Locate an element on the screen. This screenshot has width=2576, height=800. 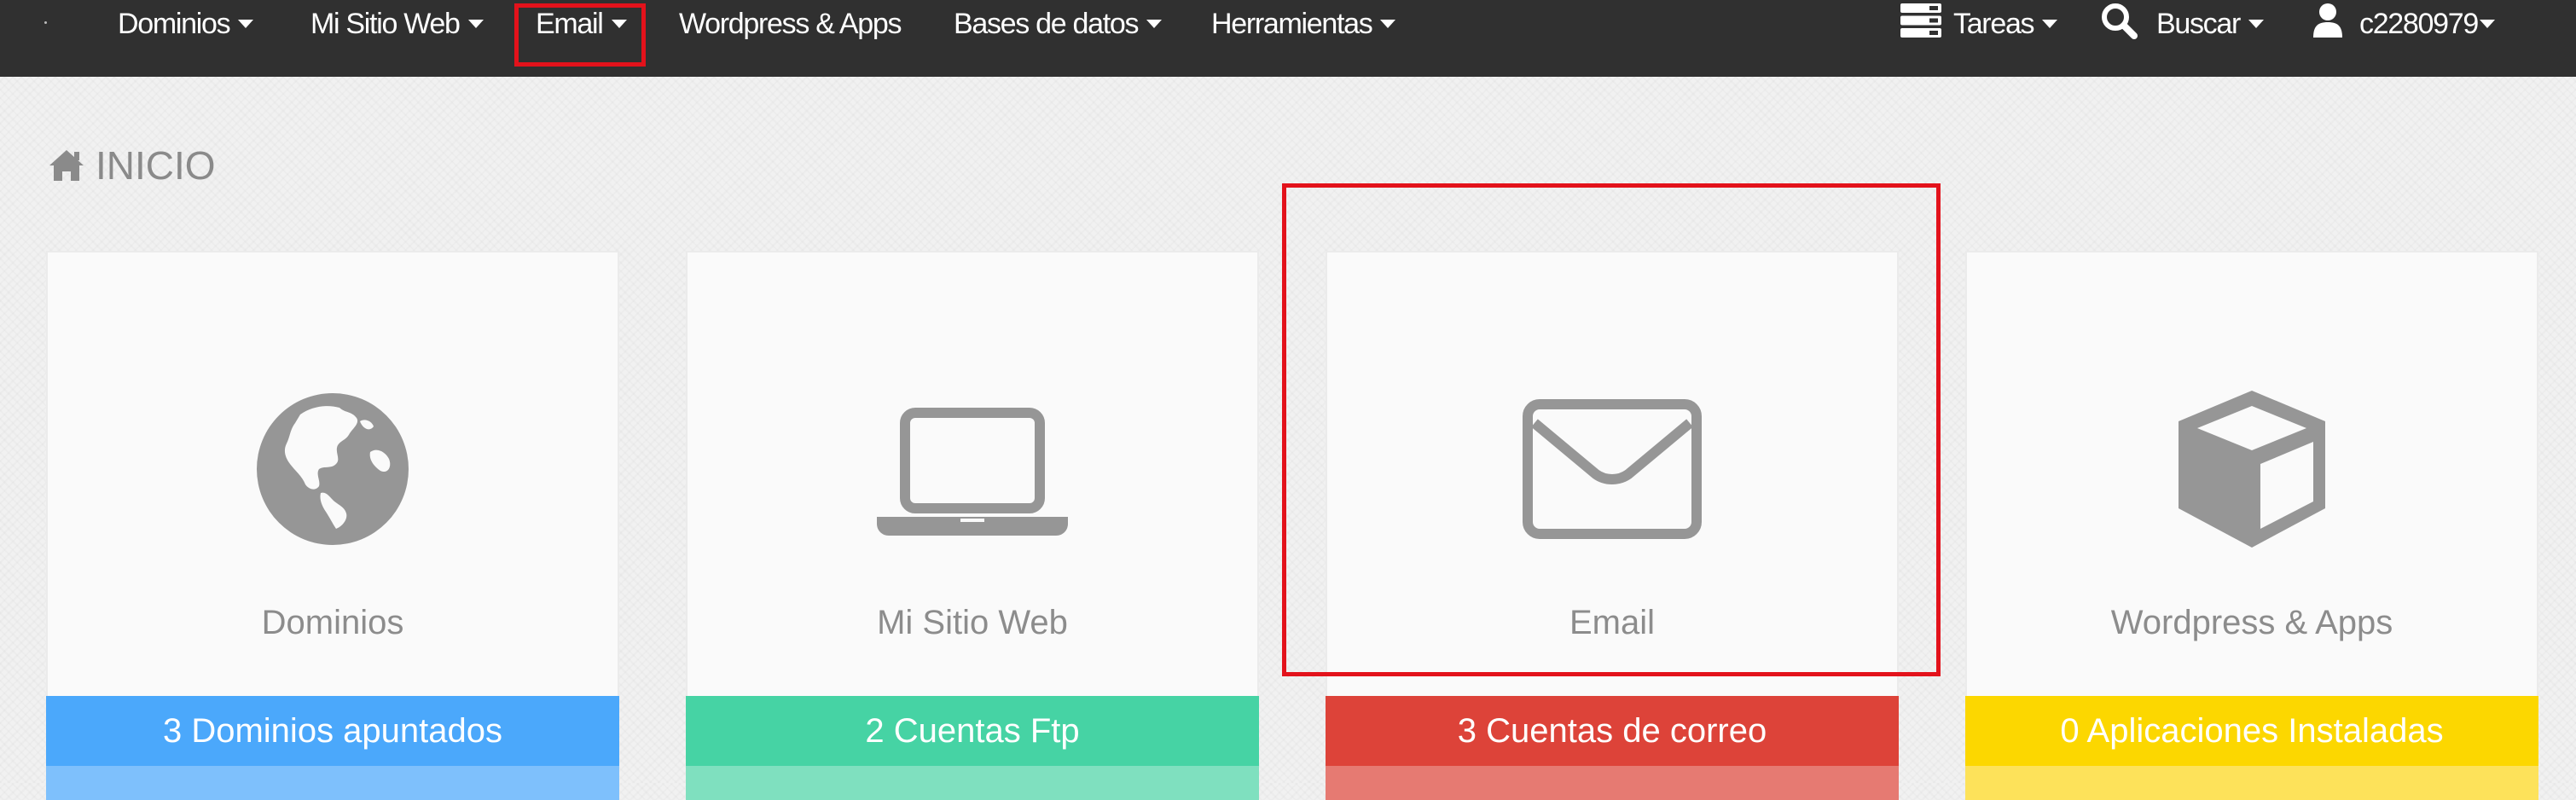
nav-mi-sitio-web-label: Mi Sitio Web is located at coordinates (385, 23).